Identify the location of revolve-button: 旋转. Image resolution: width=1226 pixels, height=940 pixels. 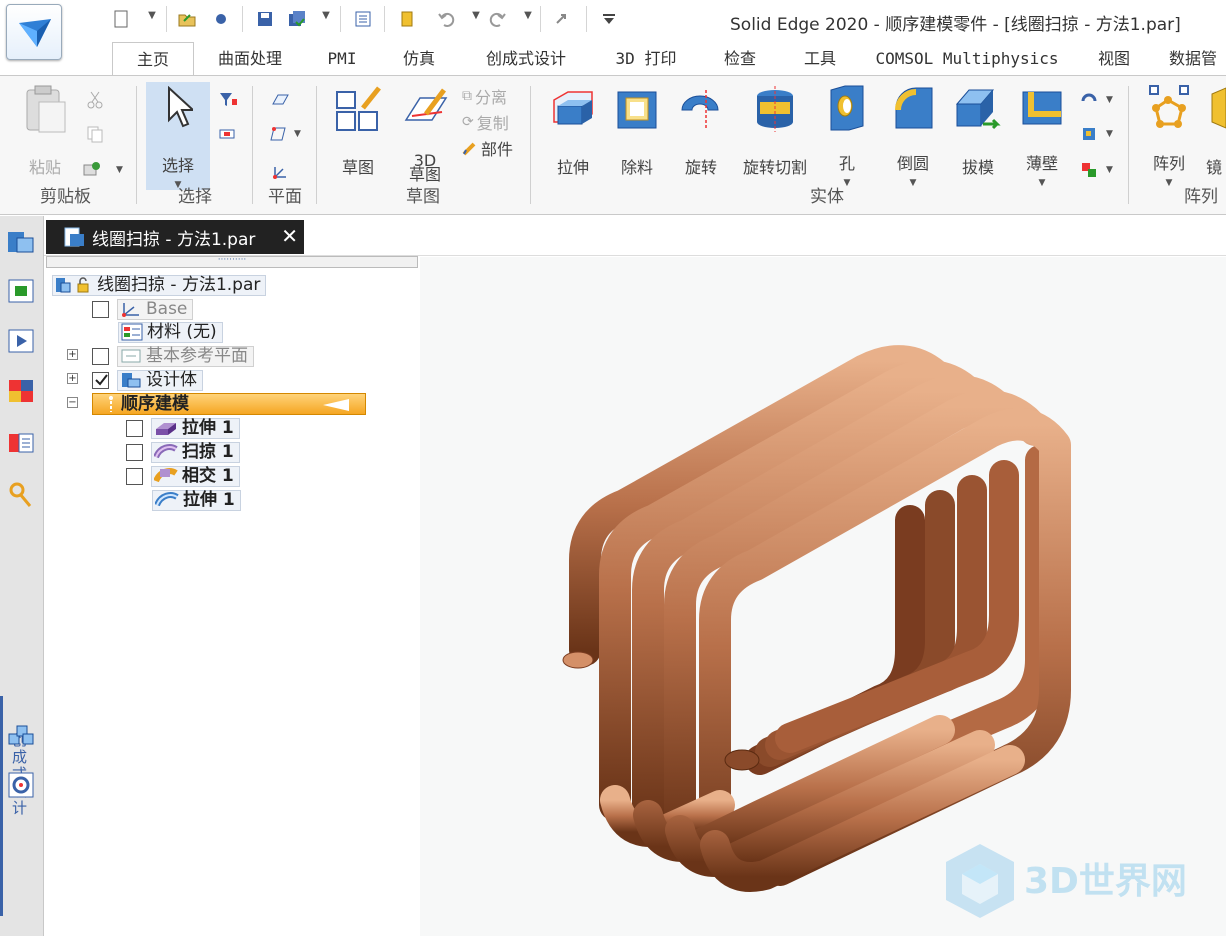
(701, 132).